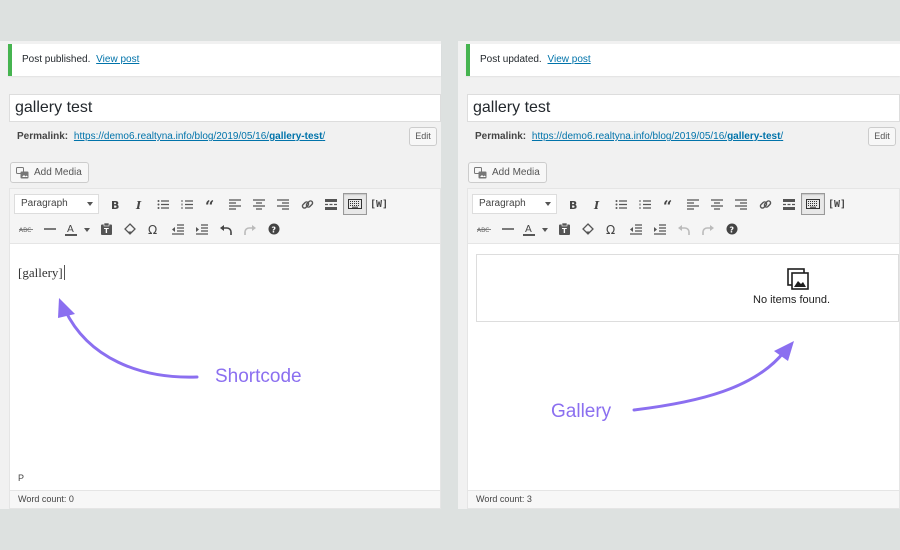  I want to click on undo-icon, so click(684, 229).